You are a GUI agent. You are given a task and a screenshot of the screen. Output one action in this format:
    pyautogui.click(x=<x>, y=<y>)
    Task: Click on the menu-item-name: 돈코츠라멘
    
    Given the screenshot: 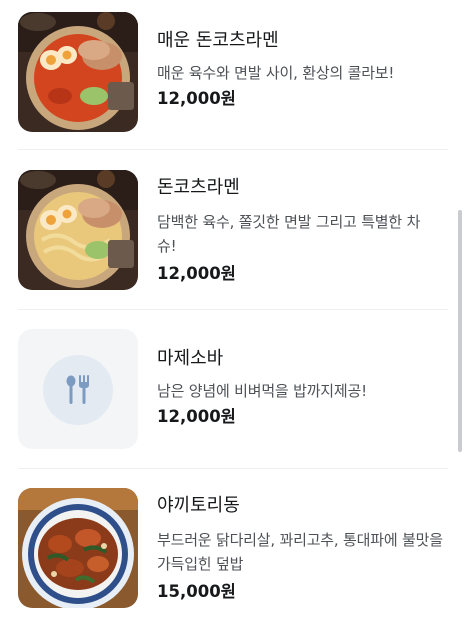 What is the action you would take?
    pyautogui.click(x=198, y=187)
    